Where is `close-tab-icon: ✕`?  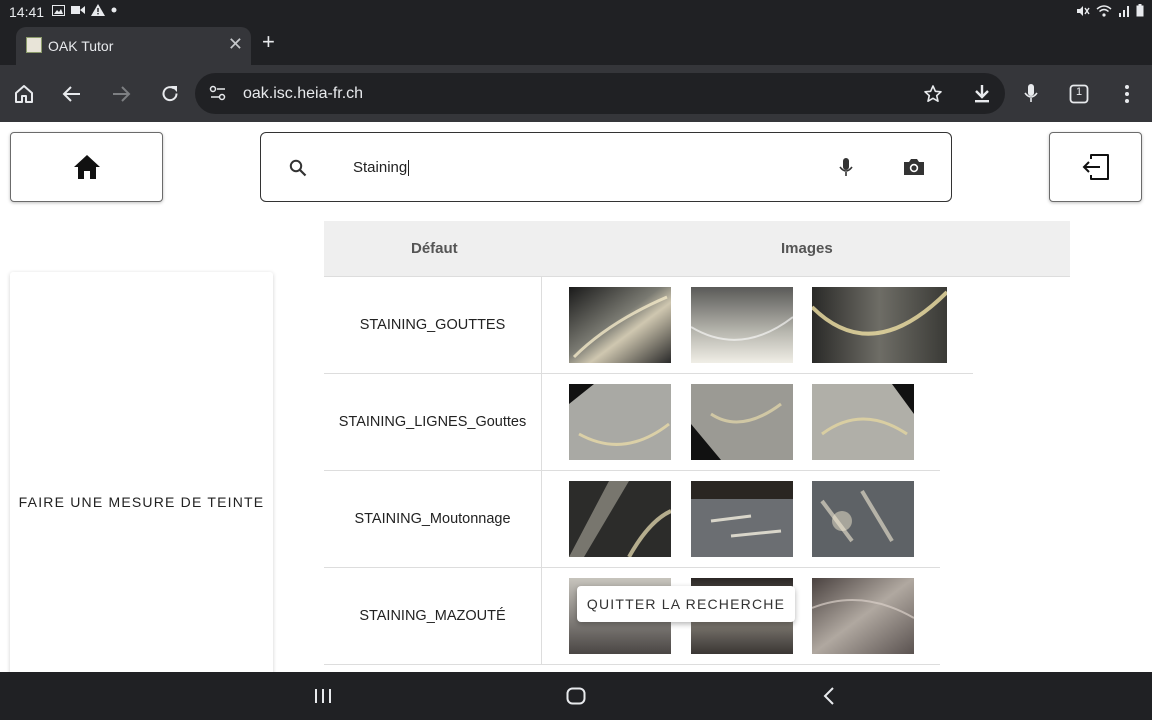 close-tab-icon: ✕ is located at coordinates (235, 44).